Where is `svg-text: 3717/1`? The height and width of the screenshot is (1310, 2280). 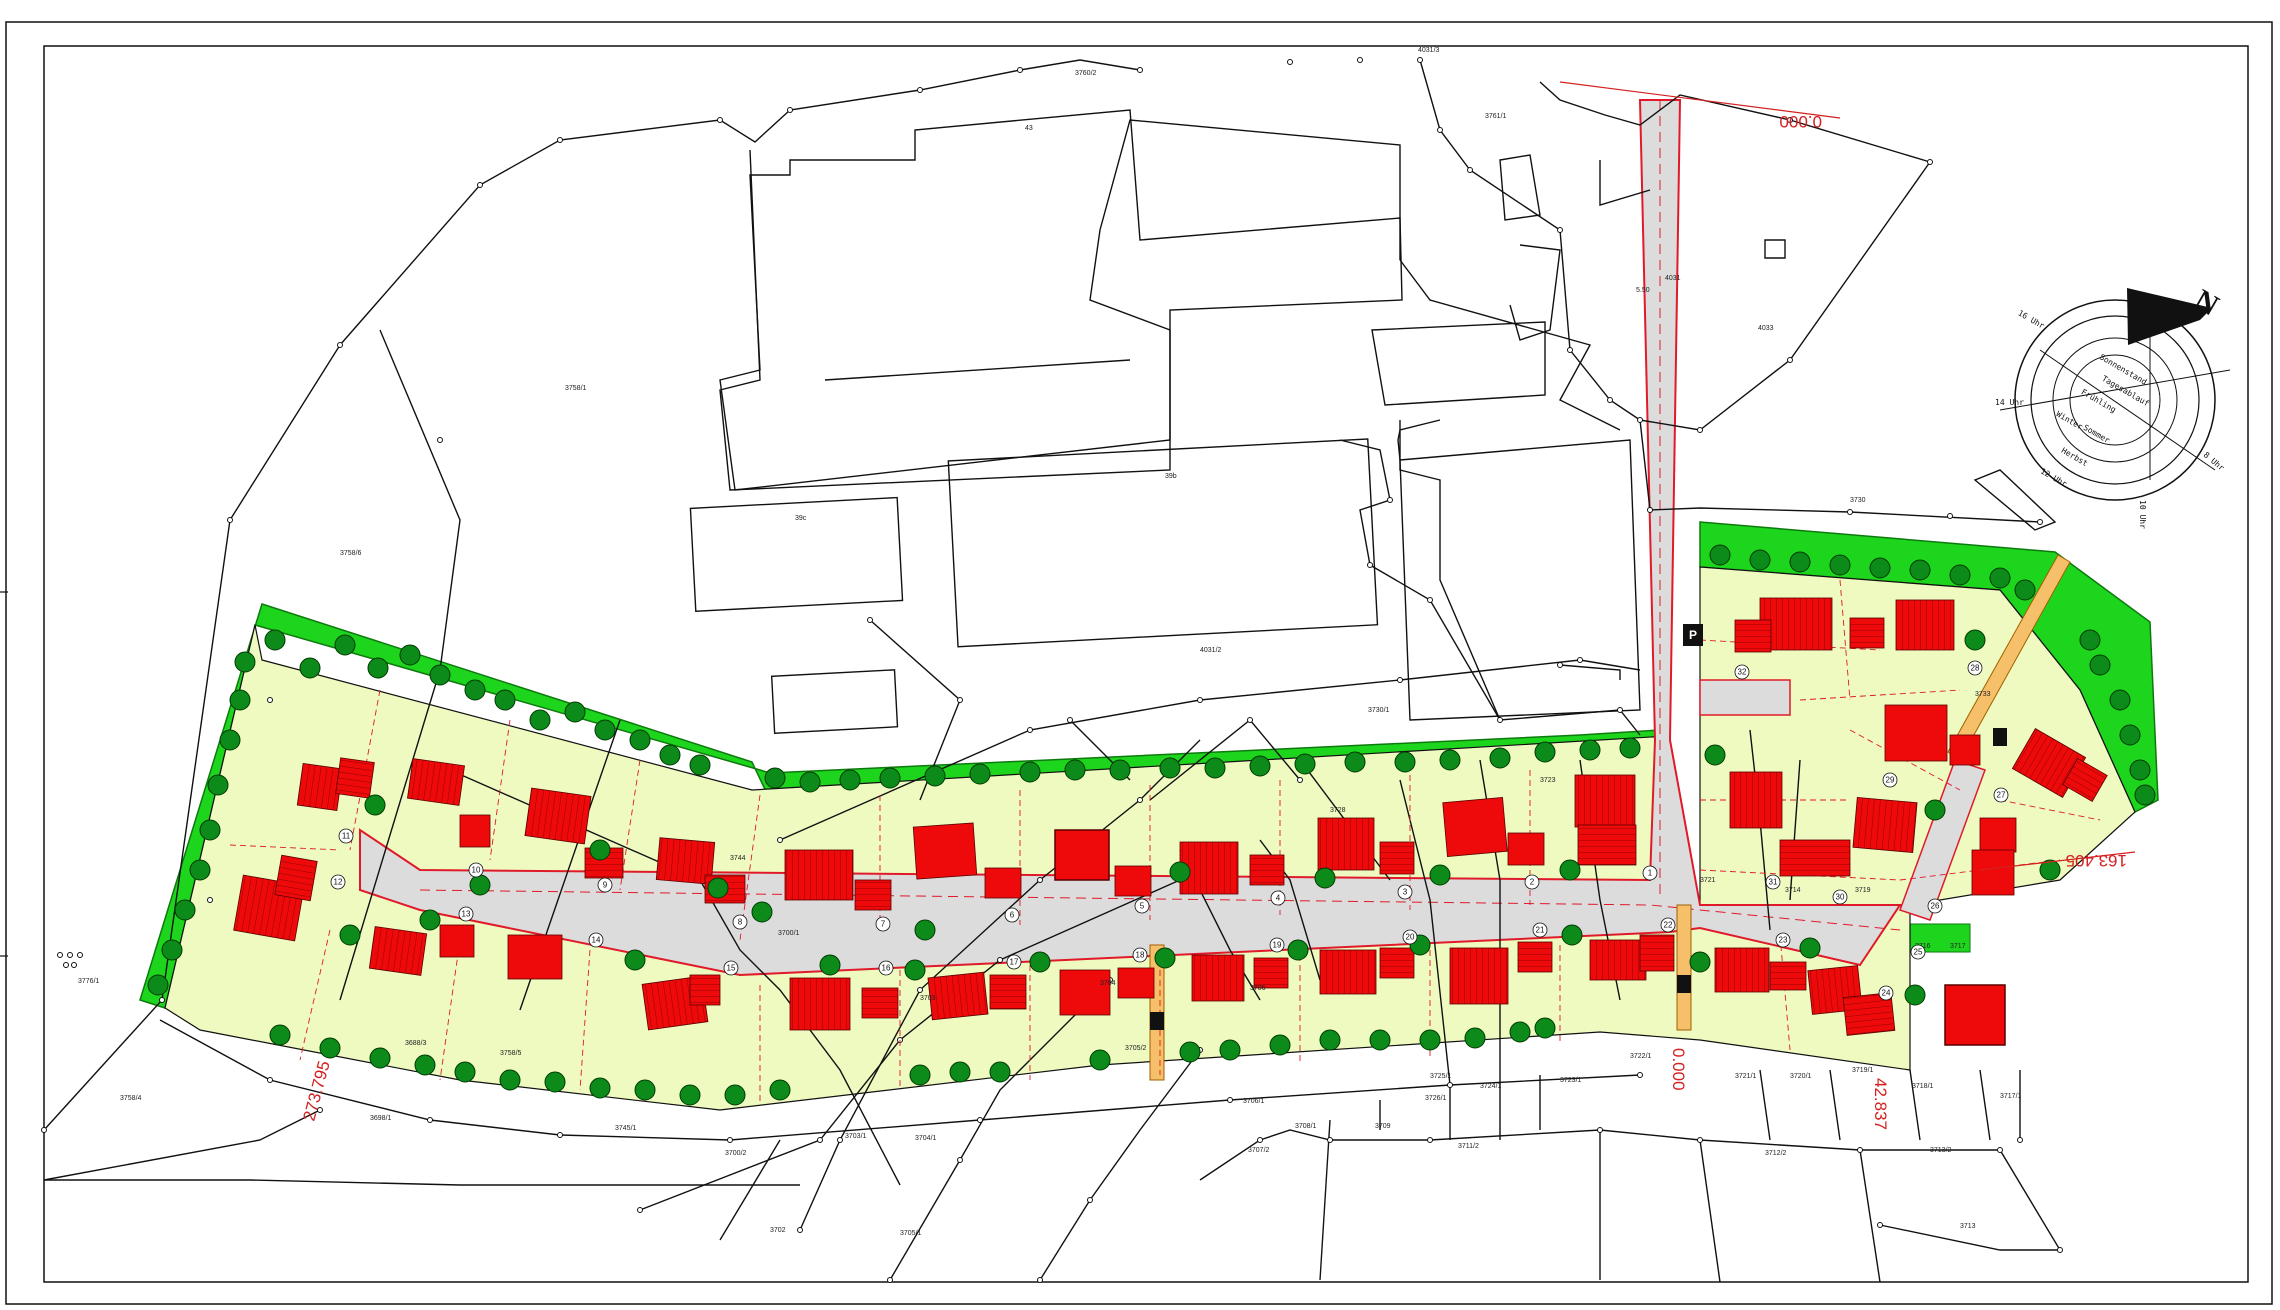
svg-text: 3717/1 is located at coordinates (2011, 1096).